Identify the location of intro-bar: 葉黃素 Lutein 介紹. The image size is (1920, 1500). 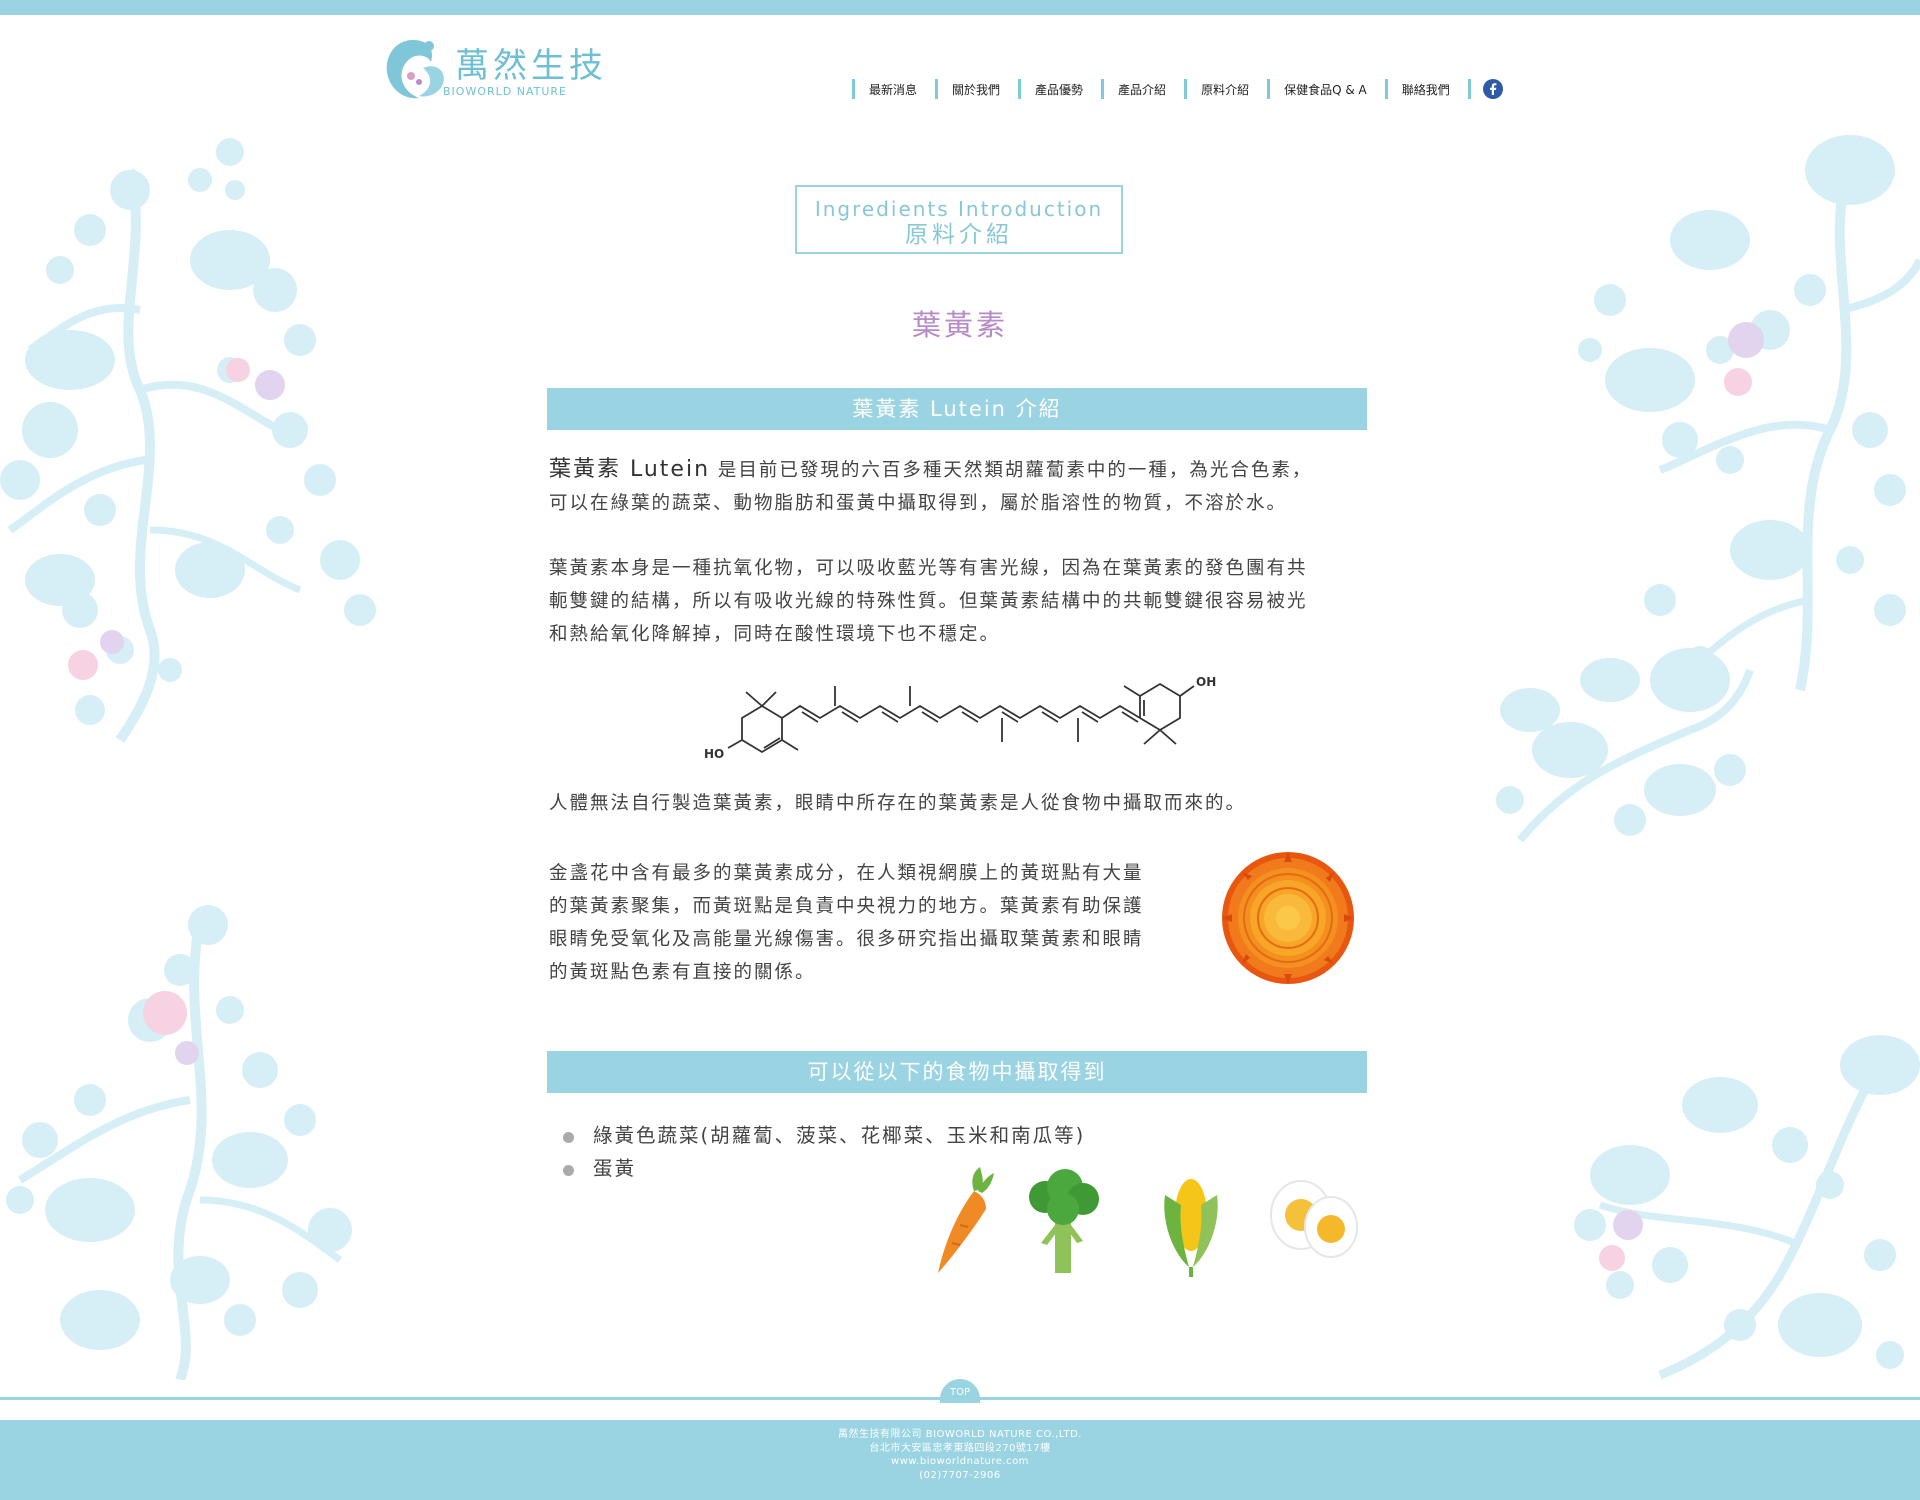
(957, 409).